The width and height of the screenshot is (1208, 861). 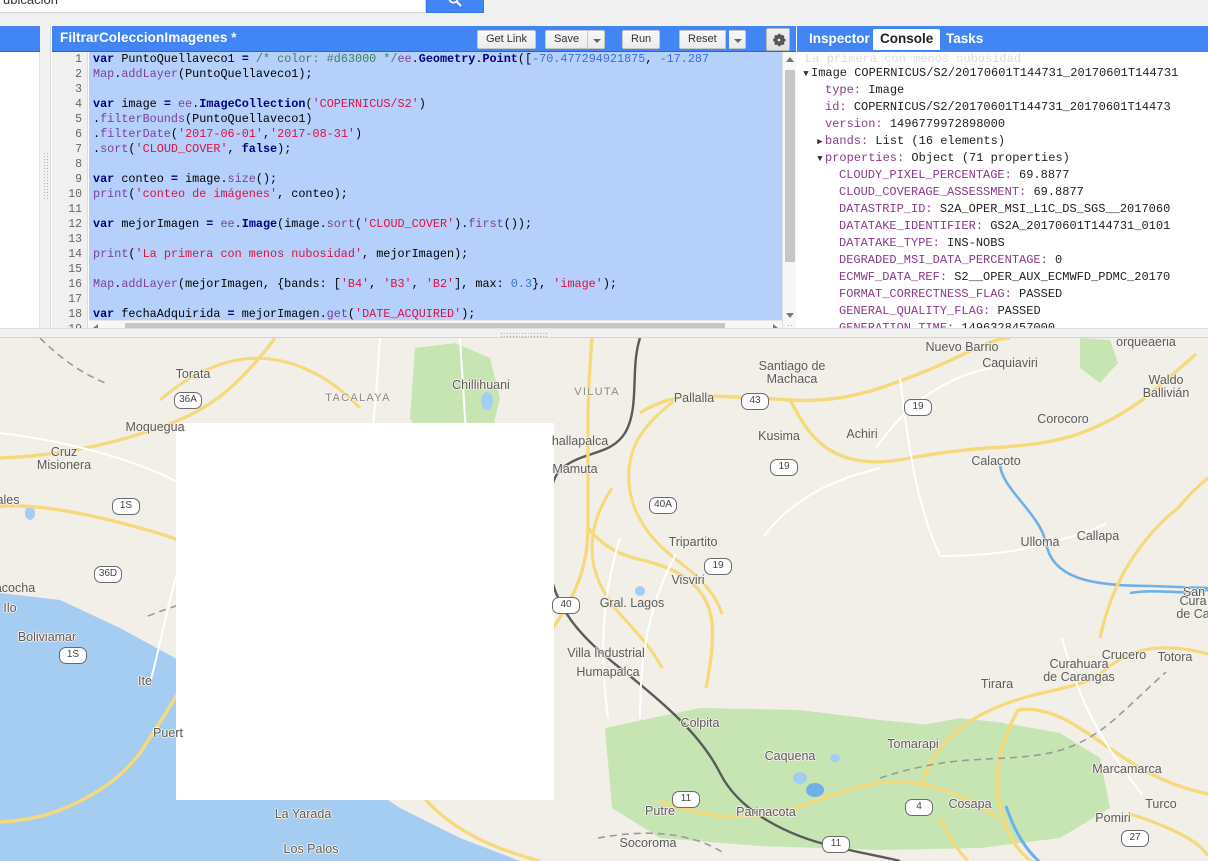 What do you see at coordinates (702, 39) in the screenshot?
I see `reset-button: Reset` at bounding box center [702, 39].